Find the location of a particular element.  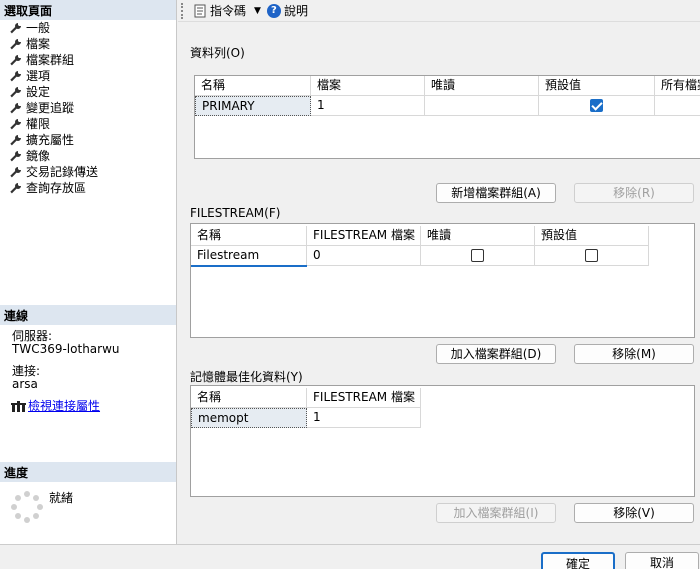

memopt-section-title: 記憶體最佳化資料(Y) is located at coordinates (246, 377).